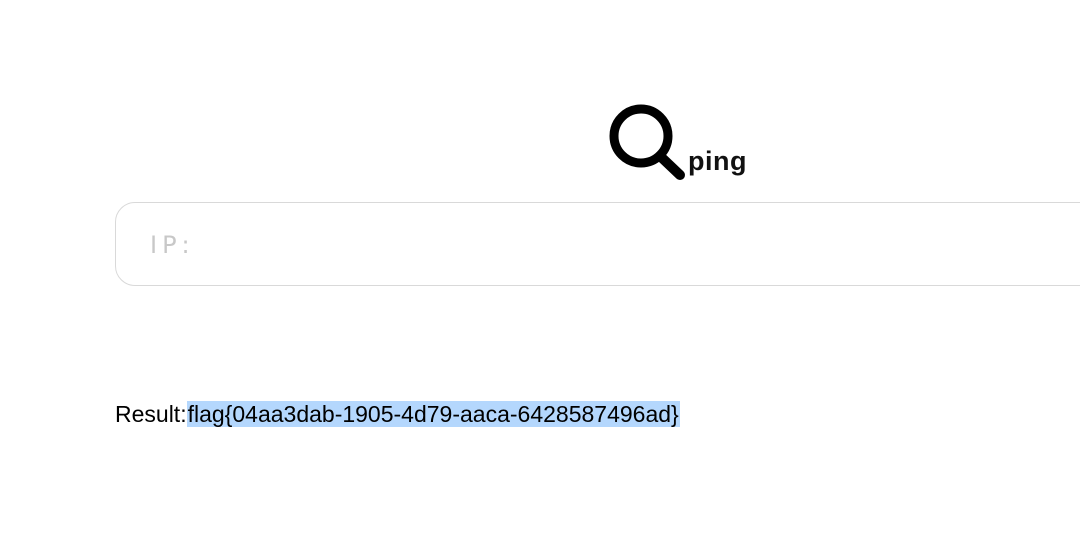 The image size is (1080, 544). What do you see at coordinates (647, 142) in the screenshot?
I see `search-icon` at bounding box center [647, 142].